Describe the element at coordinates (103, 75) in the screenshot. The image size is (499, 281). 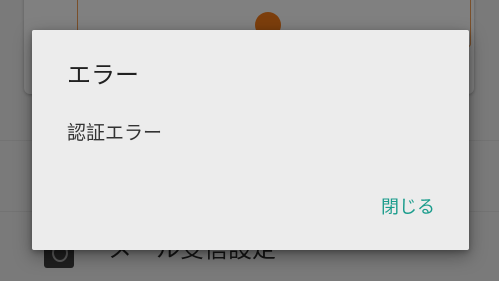
I see `dialog-title: エラー` at that location.